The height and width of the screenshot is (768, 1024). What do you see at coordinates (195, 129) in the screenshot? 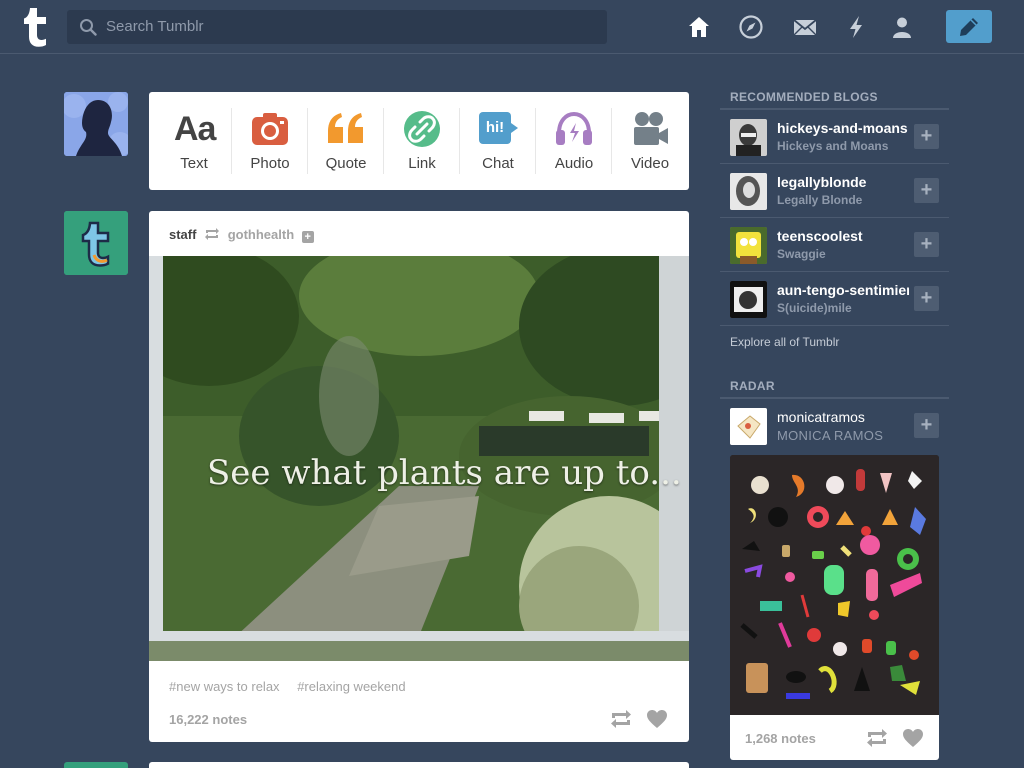
I see `text-aa-icon: Aa` at bounding box center [195, 129].